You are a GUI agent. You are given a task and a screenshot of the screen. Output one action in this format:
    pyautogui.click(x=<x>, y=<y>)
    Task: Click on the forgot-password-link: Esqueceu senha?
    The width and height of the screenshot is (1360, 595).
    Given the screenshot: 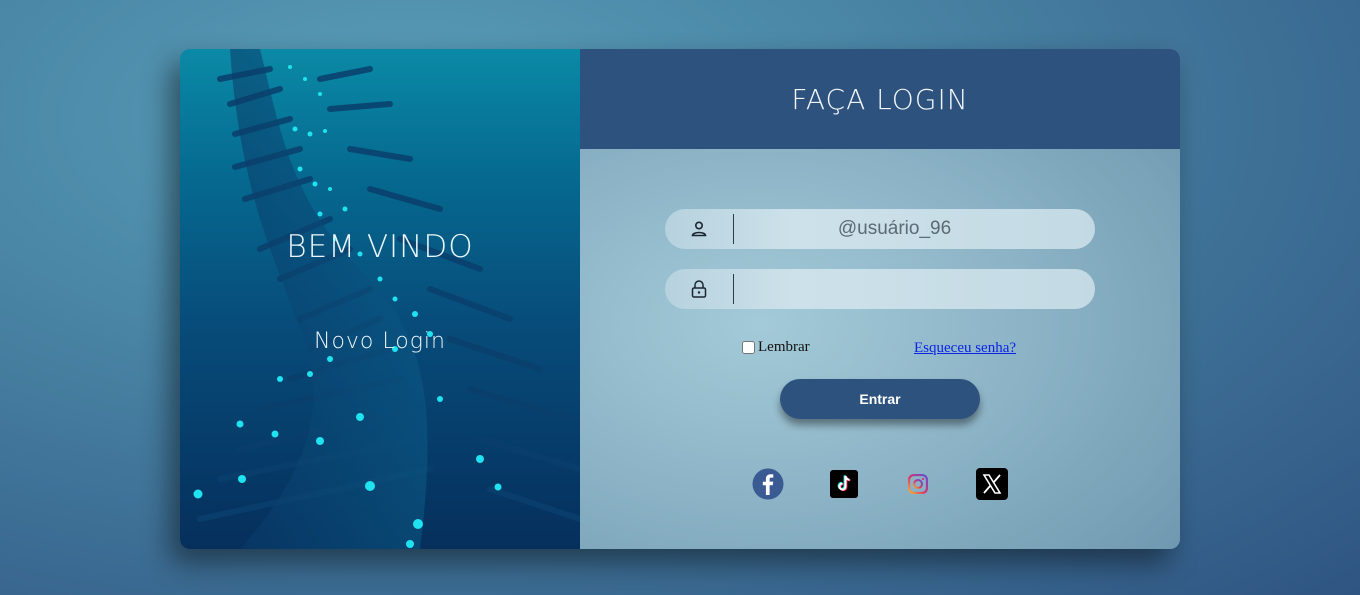 What is the action you would take?
    pyautogui.click(x=965, y=348)
    